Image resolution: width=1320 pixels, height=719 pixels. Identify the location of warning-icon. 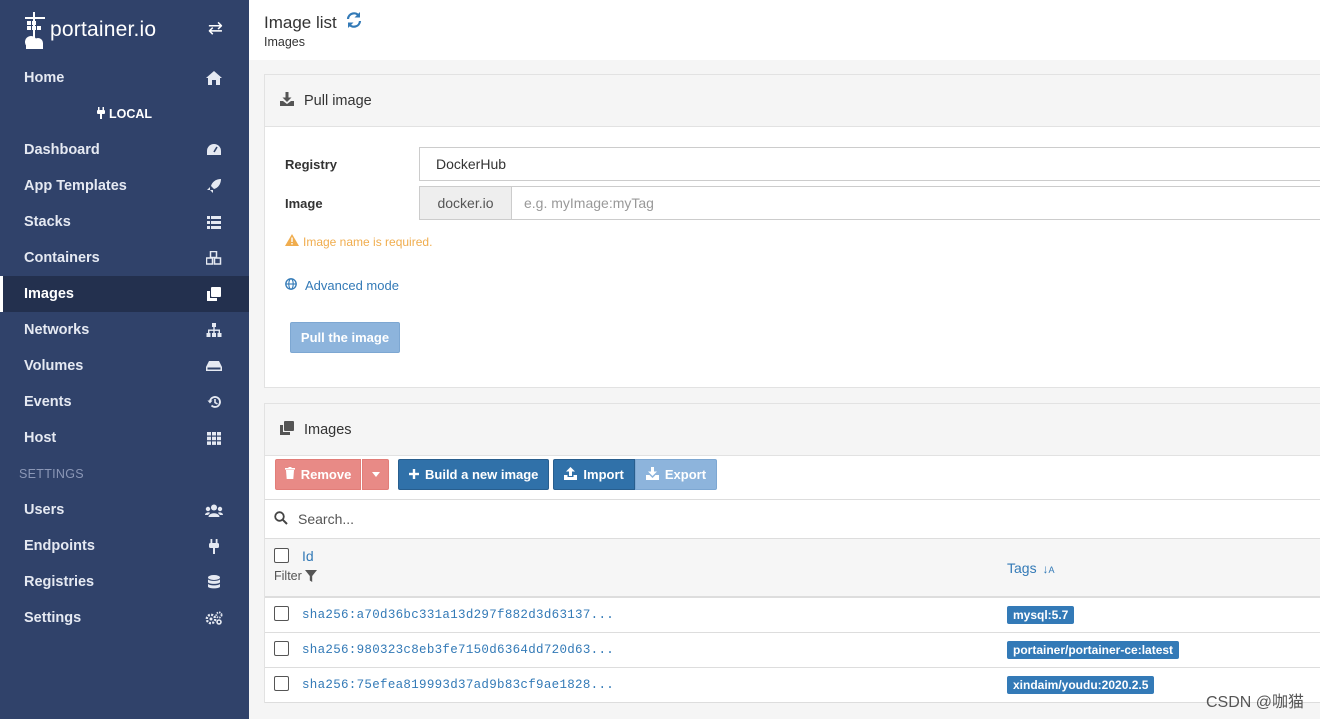
(292, 241).